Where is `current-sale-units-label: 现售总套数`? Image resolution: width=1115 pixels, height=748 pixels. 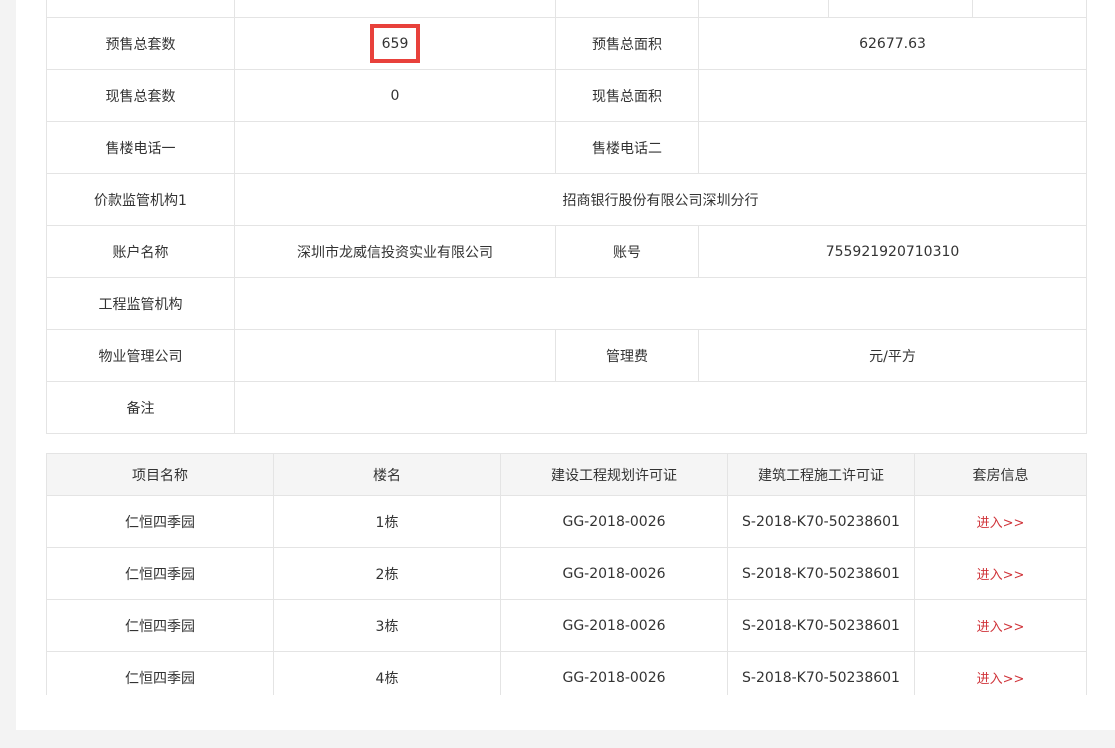
current-sale-units-label: 现售总套数 is located at coordinates (140, 95).